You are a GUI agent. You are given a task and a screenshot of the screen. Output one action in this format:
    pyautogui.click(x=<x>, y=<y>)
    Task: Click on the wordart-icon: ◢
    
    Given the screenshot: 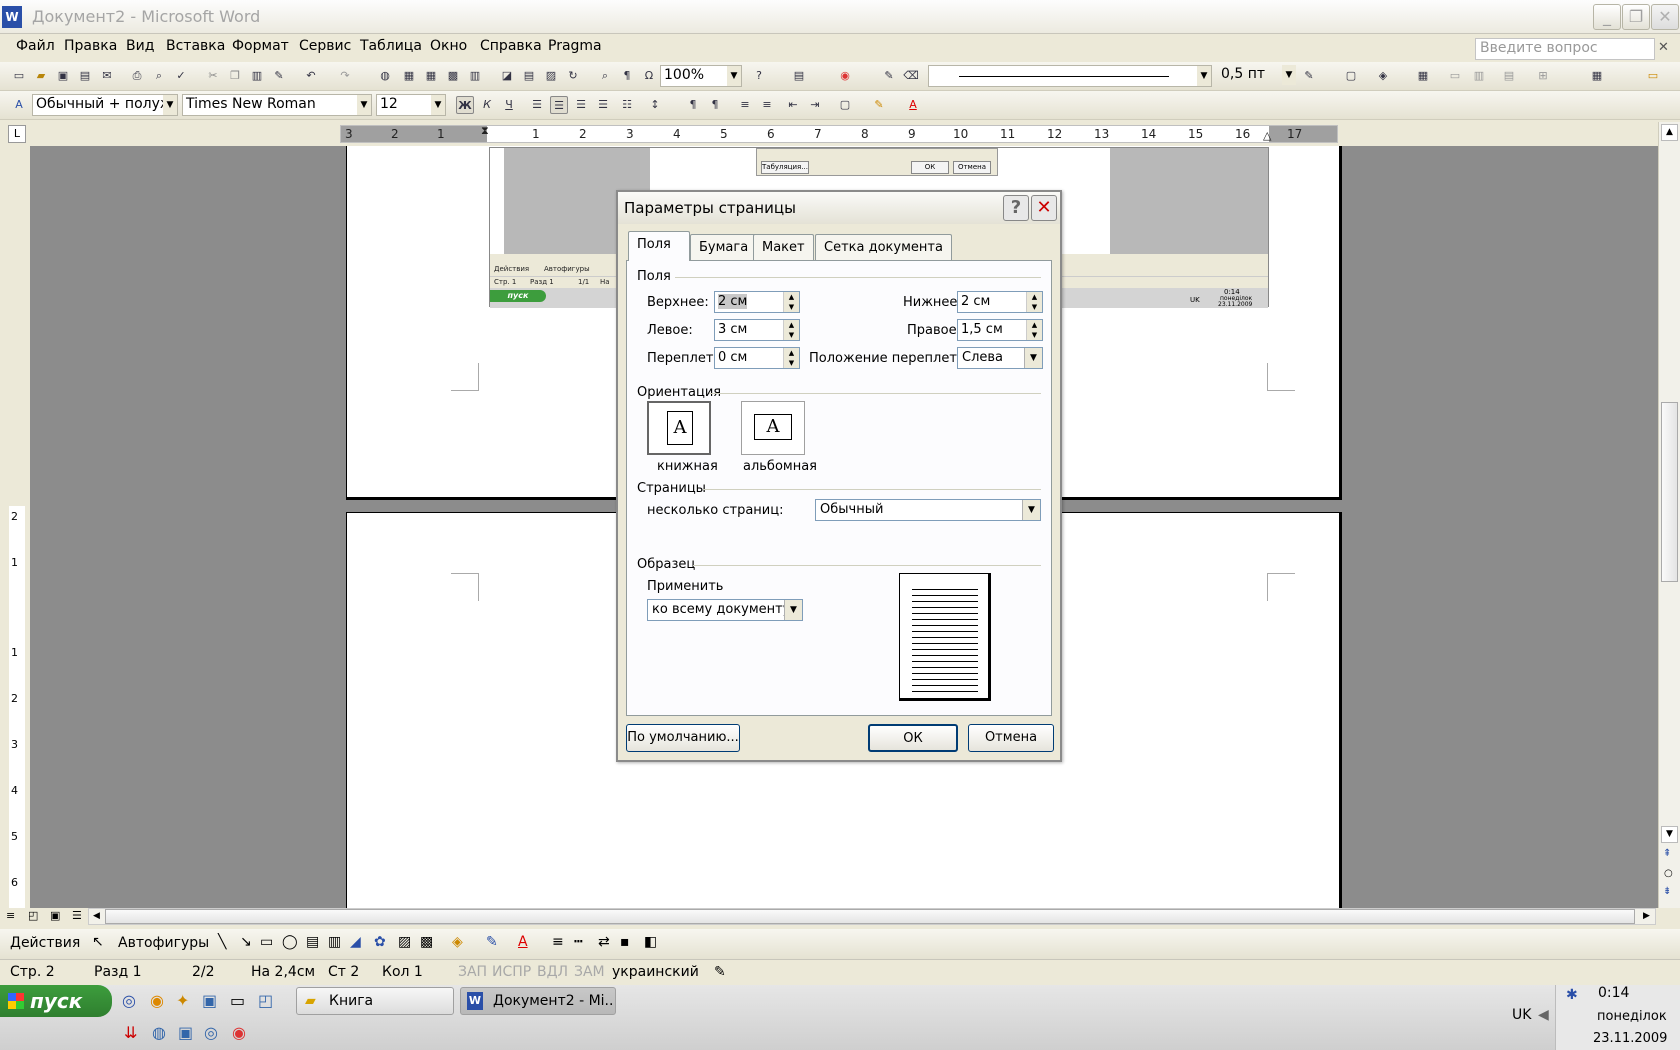 What is the action you would take?
    pyautogui.click(x=355, y=942)
    